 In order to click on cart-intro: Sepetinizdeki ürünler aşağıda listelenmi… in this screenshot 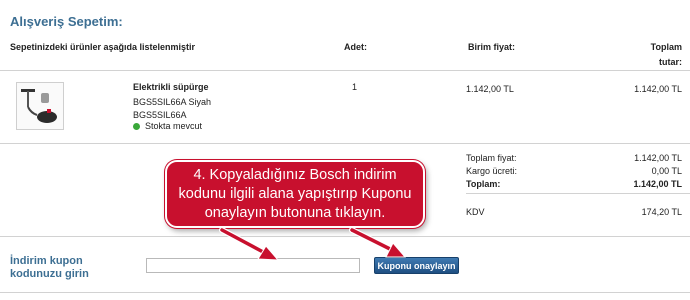, I will do `click(103, 47)`.